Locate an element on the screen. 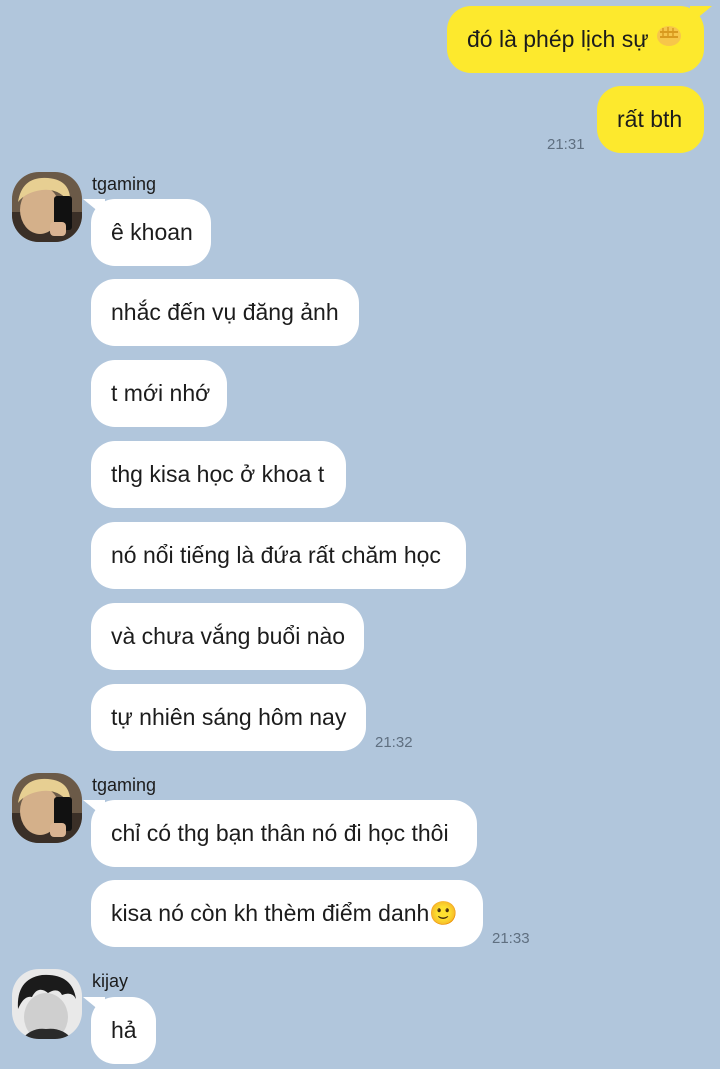 This screenshot has height=1069, width=720. sender-name: kijay is located at coordinates (110, 981).